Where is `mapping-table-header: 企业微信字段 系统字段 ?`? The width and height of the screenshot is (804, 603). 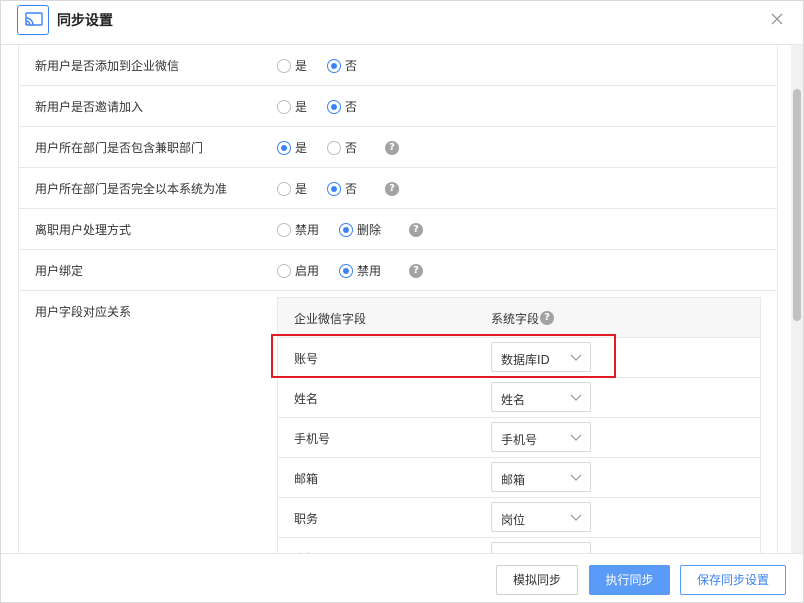 mapping-table-header: 企业微信字段 系统字段 ? is located at coordinates (519, 318).